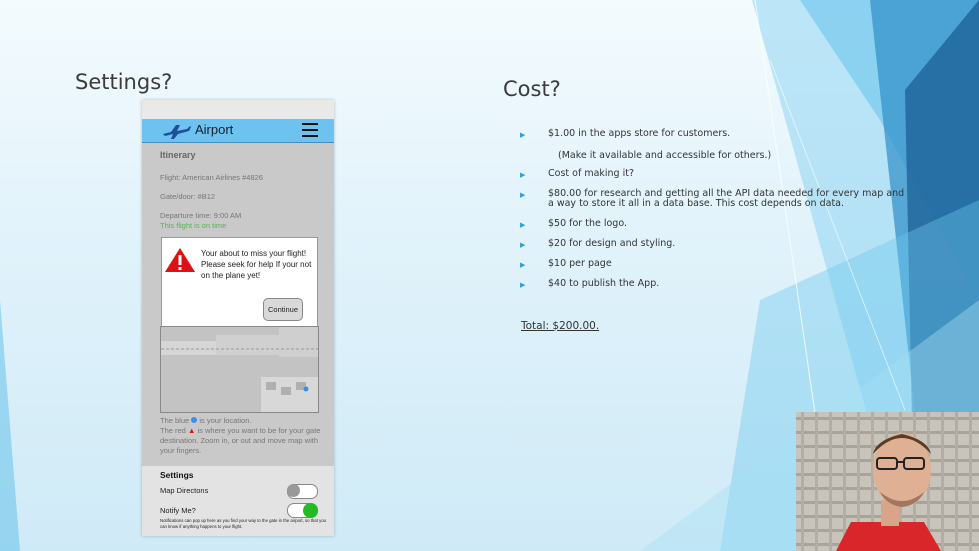 The width and height of the screenshot is (979, 551). I want to click on hamburger-menu-icon, so click(310, 132).